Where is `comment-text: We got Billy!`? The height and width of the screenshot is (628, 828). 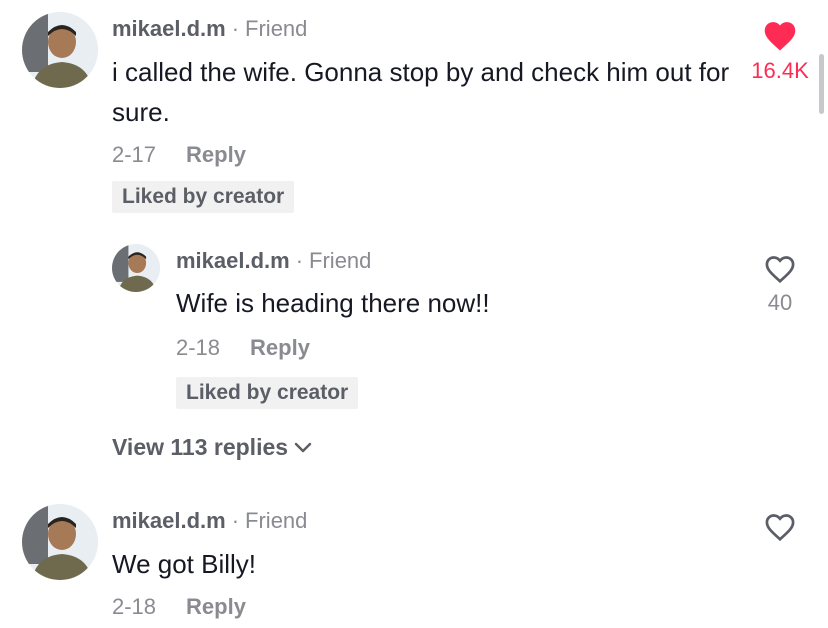 comment-text: We got Billy! is located at coordinates (184, 564).